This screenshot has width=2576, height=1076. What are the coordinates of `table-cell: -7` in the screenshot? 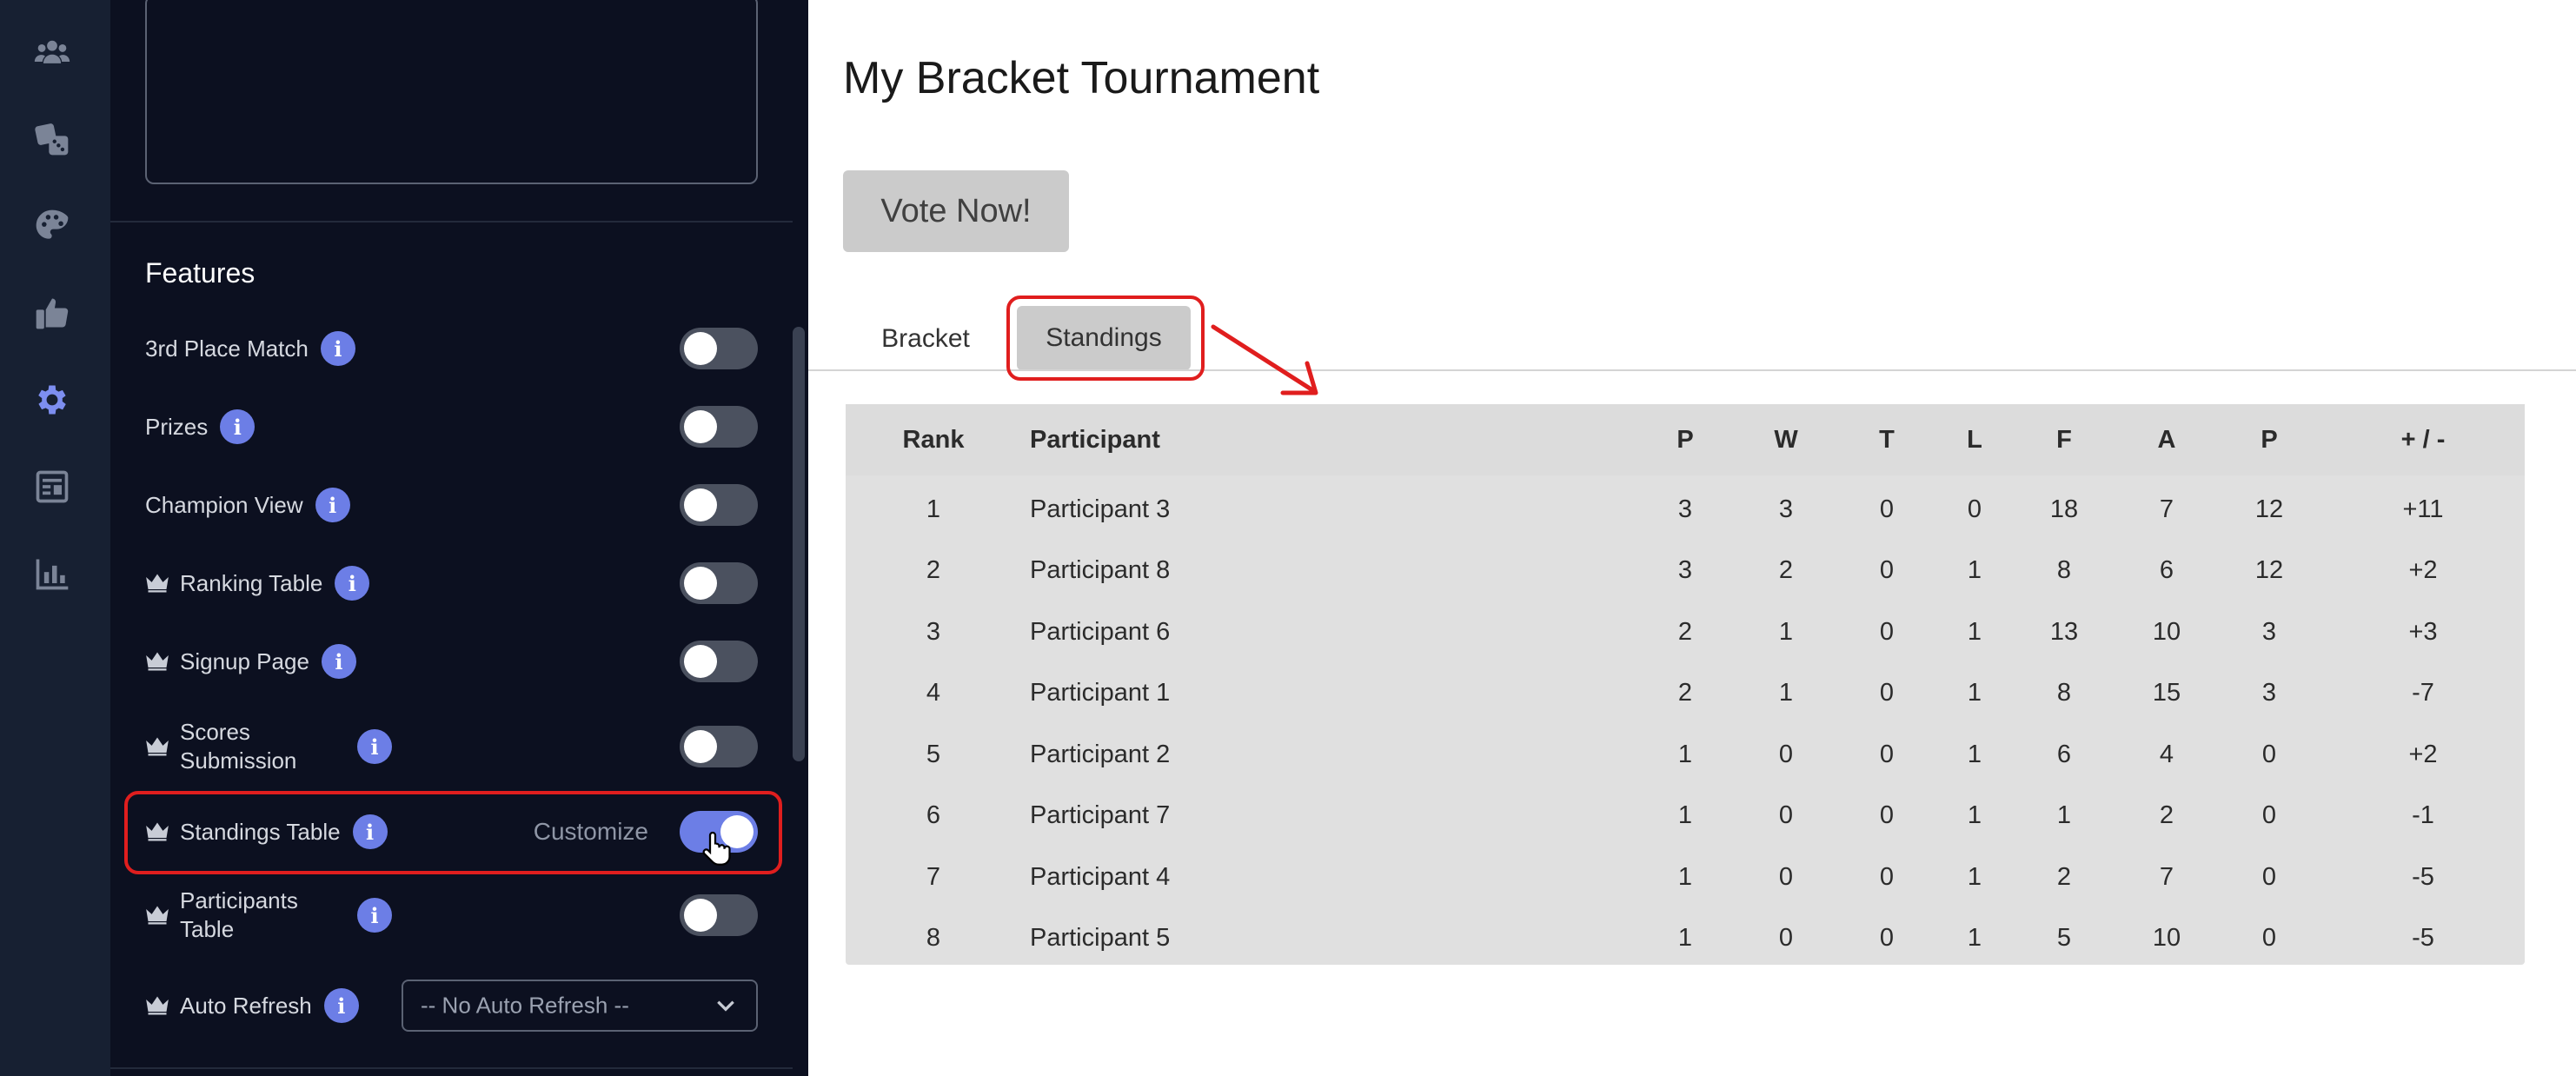 It's located at (2423, 693).